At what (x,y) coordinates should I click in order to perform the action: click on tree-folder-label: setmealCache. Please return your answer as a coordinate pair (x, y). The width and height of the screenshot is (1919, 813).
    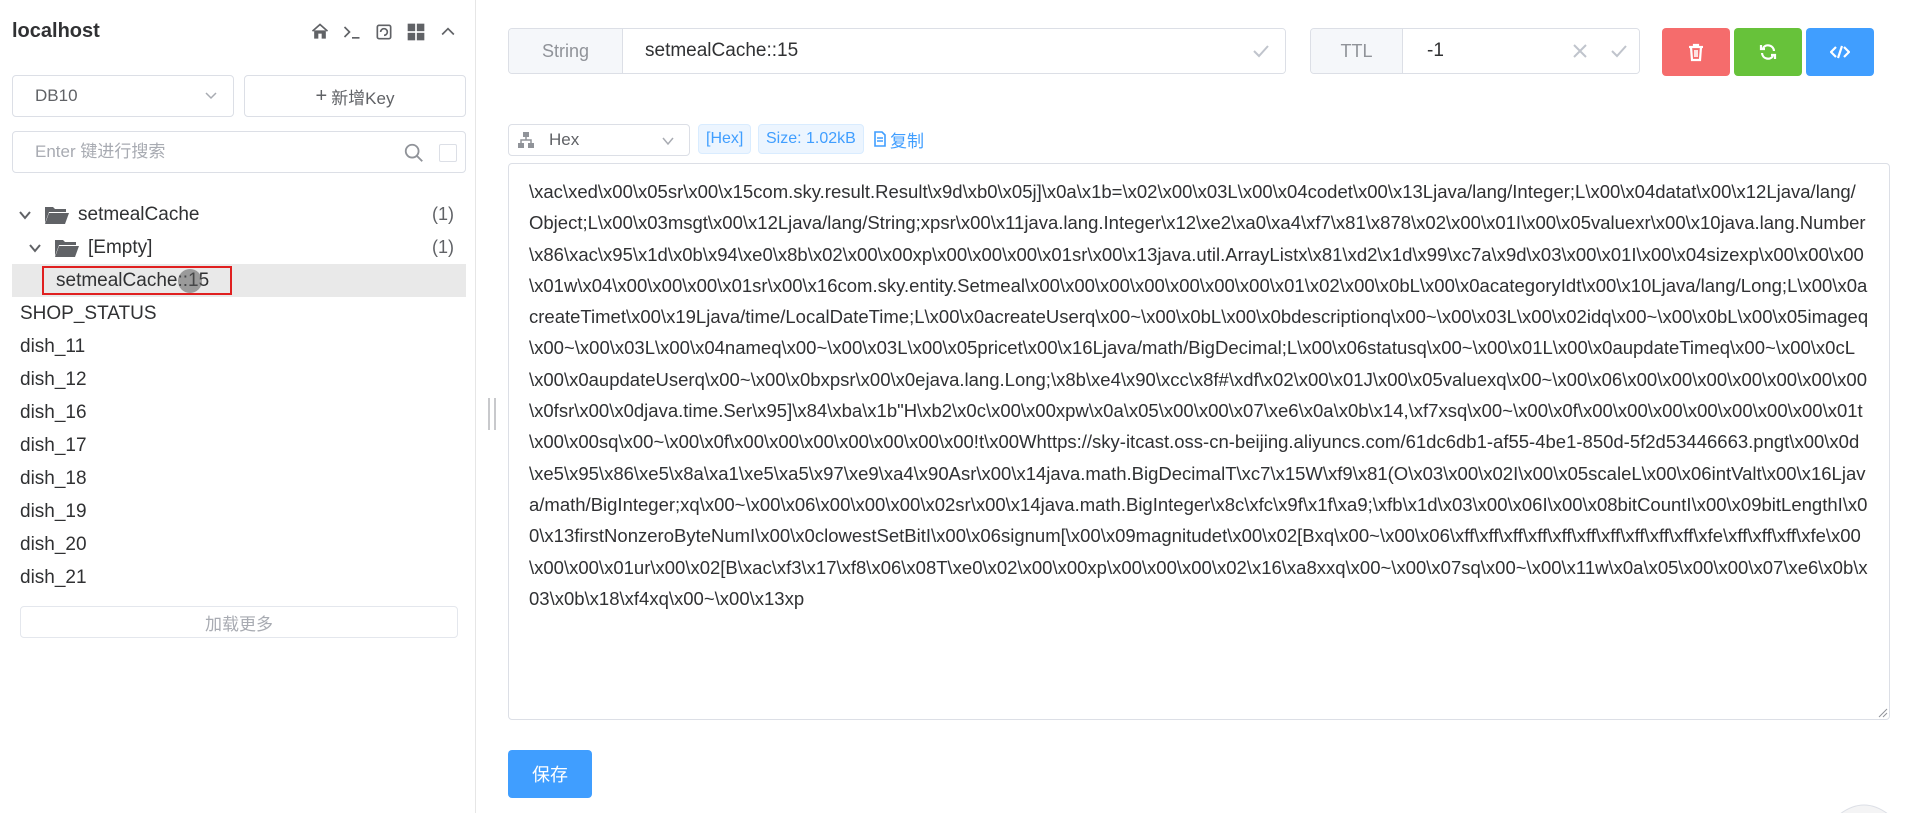
    Looking at the image, I should click on (139, 214).